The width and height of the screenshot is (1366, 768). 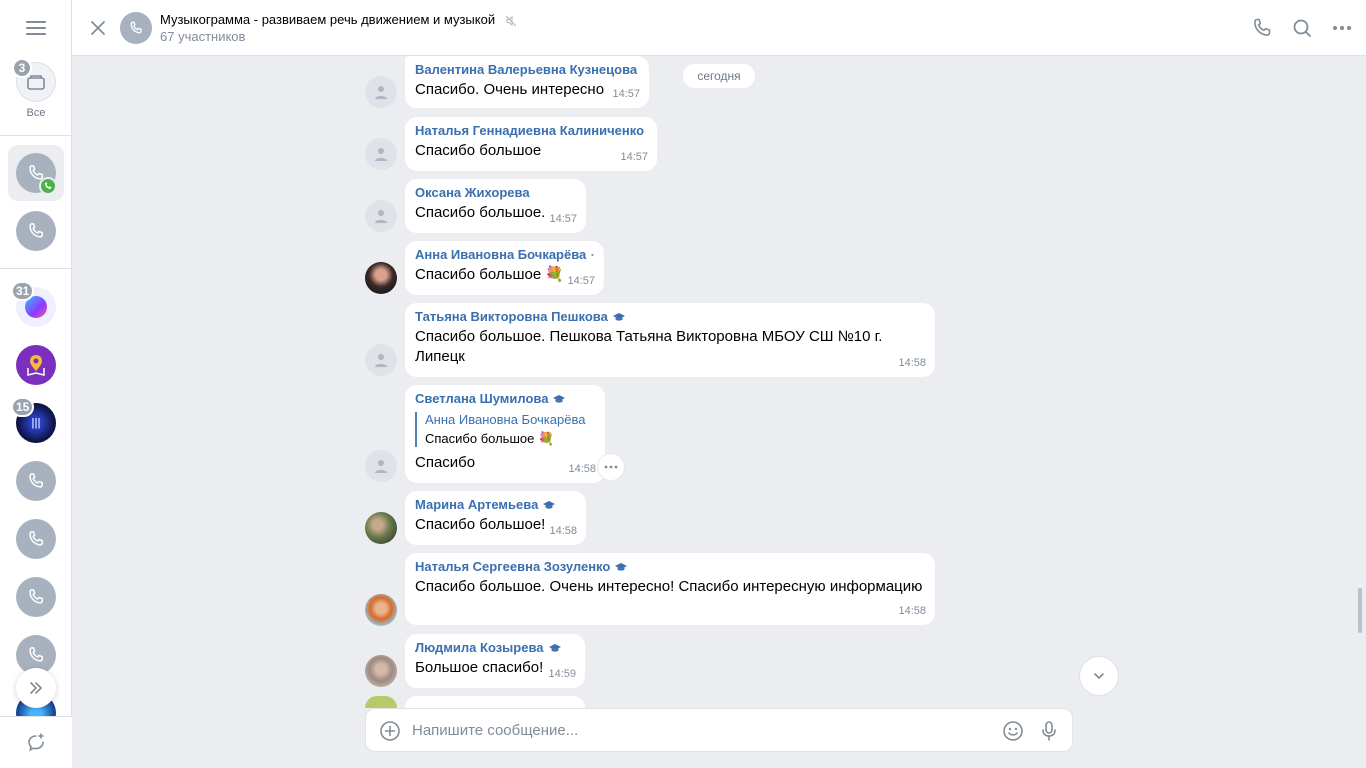 I want to click on ongoing-call-indicator, so click(x=48, y=186).